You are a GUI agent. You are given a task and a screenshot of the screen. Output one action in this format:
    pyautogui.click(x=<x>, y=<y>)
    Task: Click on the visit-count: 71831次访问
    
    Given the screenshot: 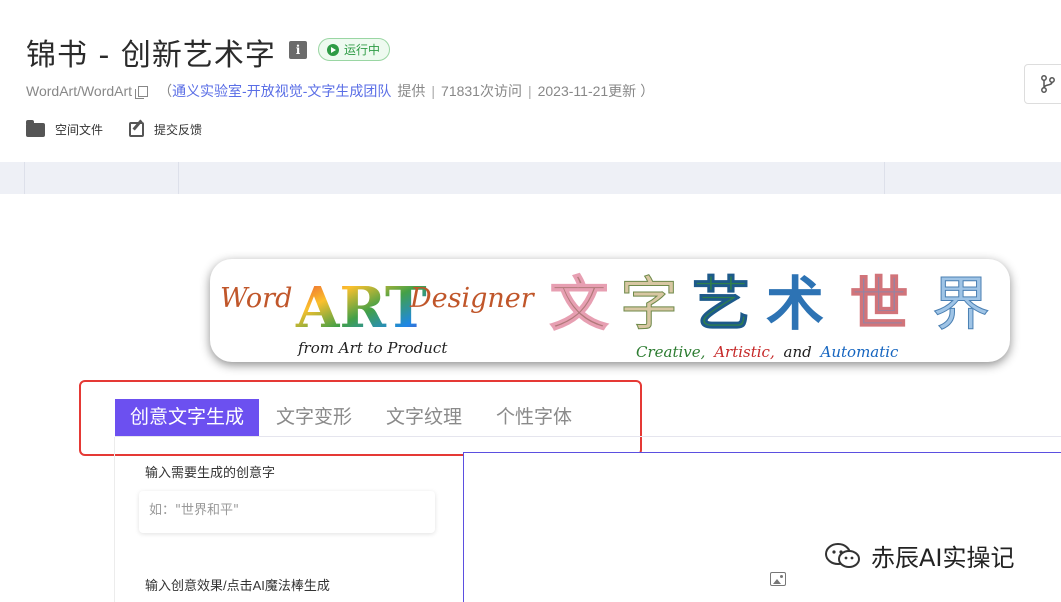 What is the action you would take?
    pyautogui.click(x=481, y=91)
    